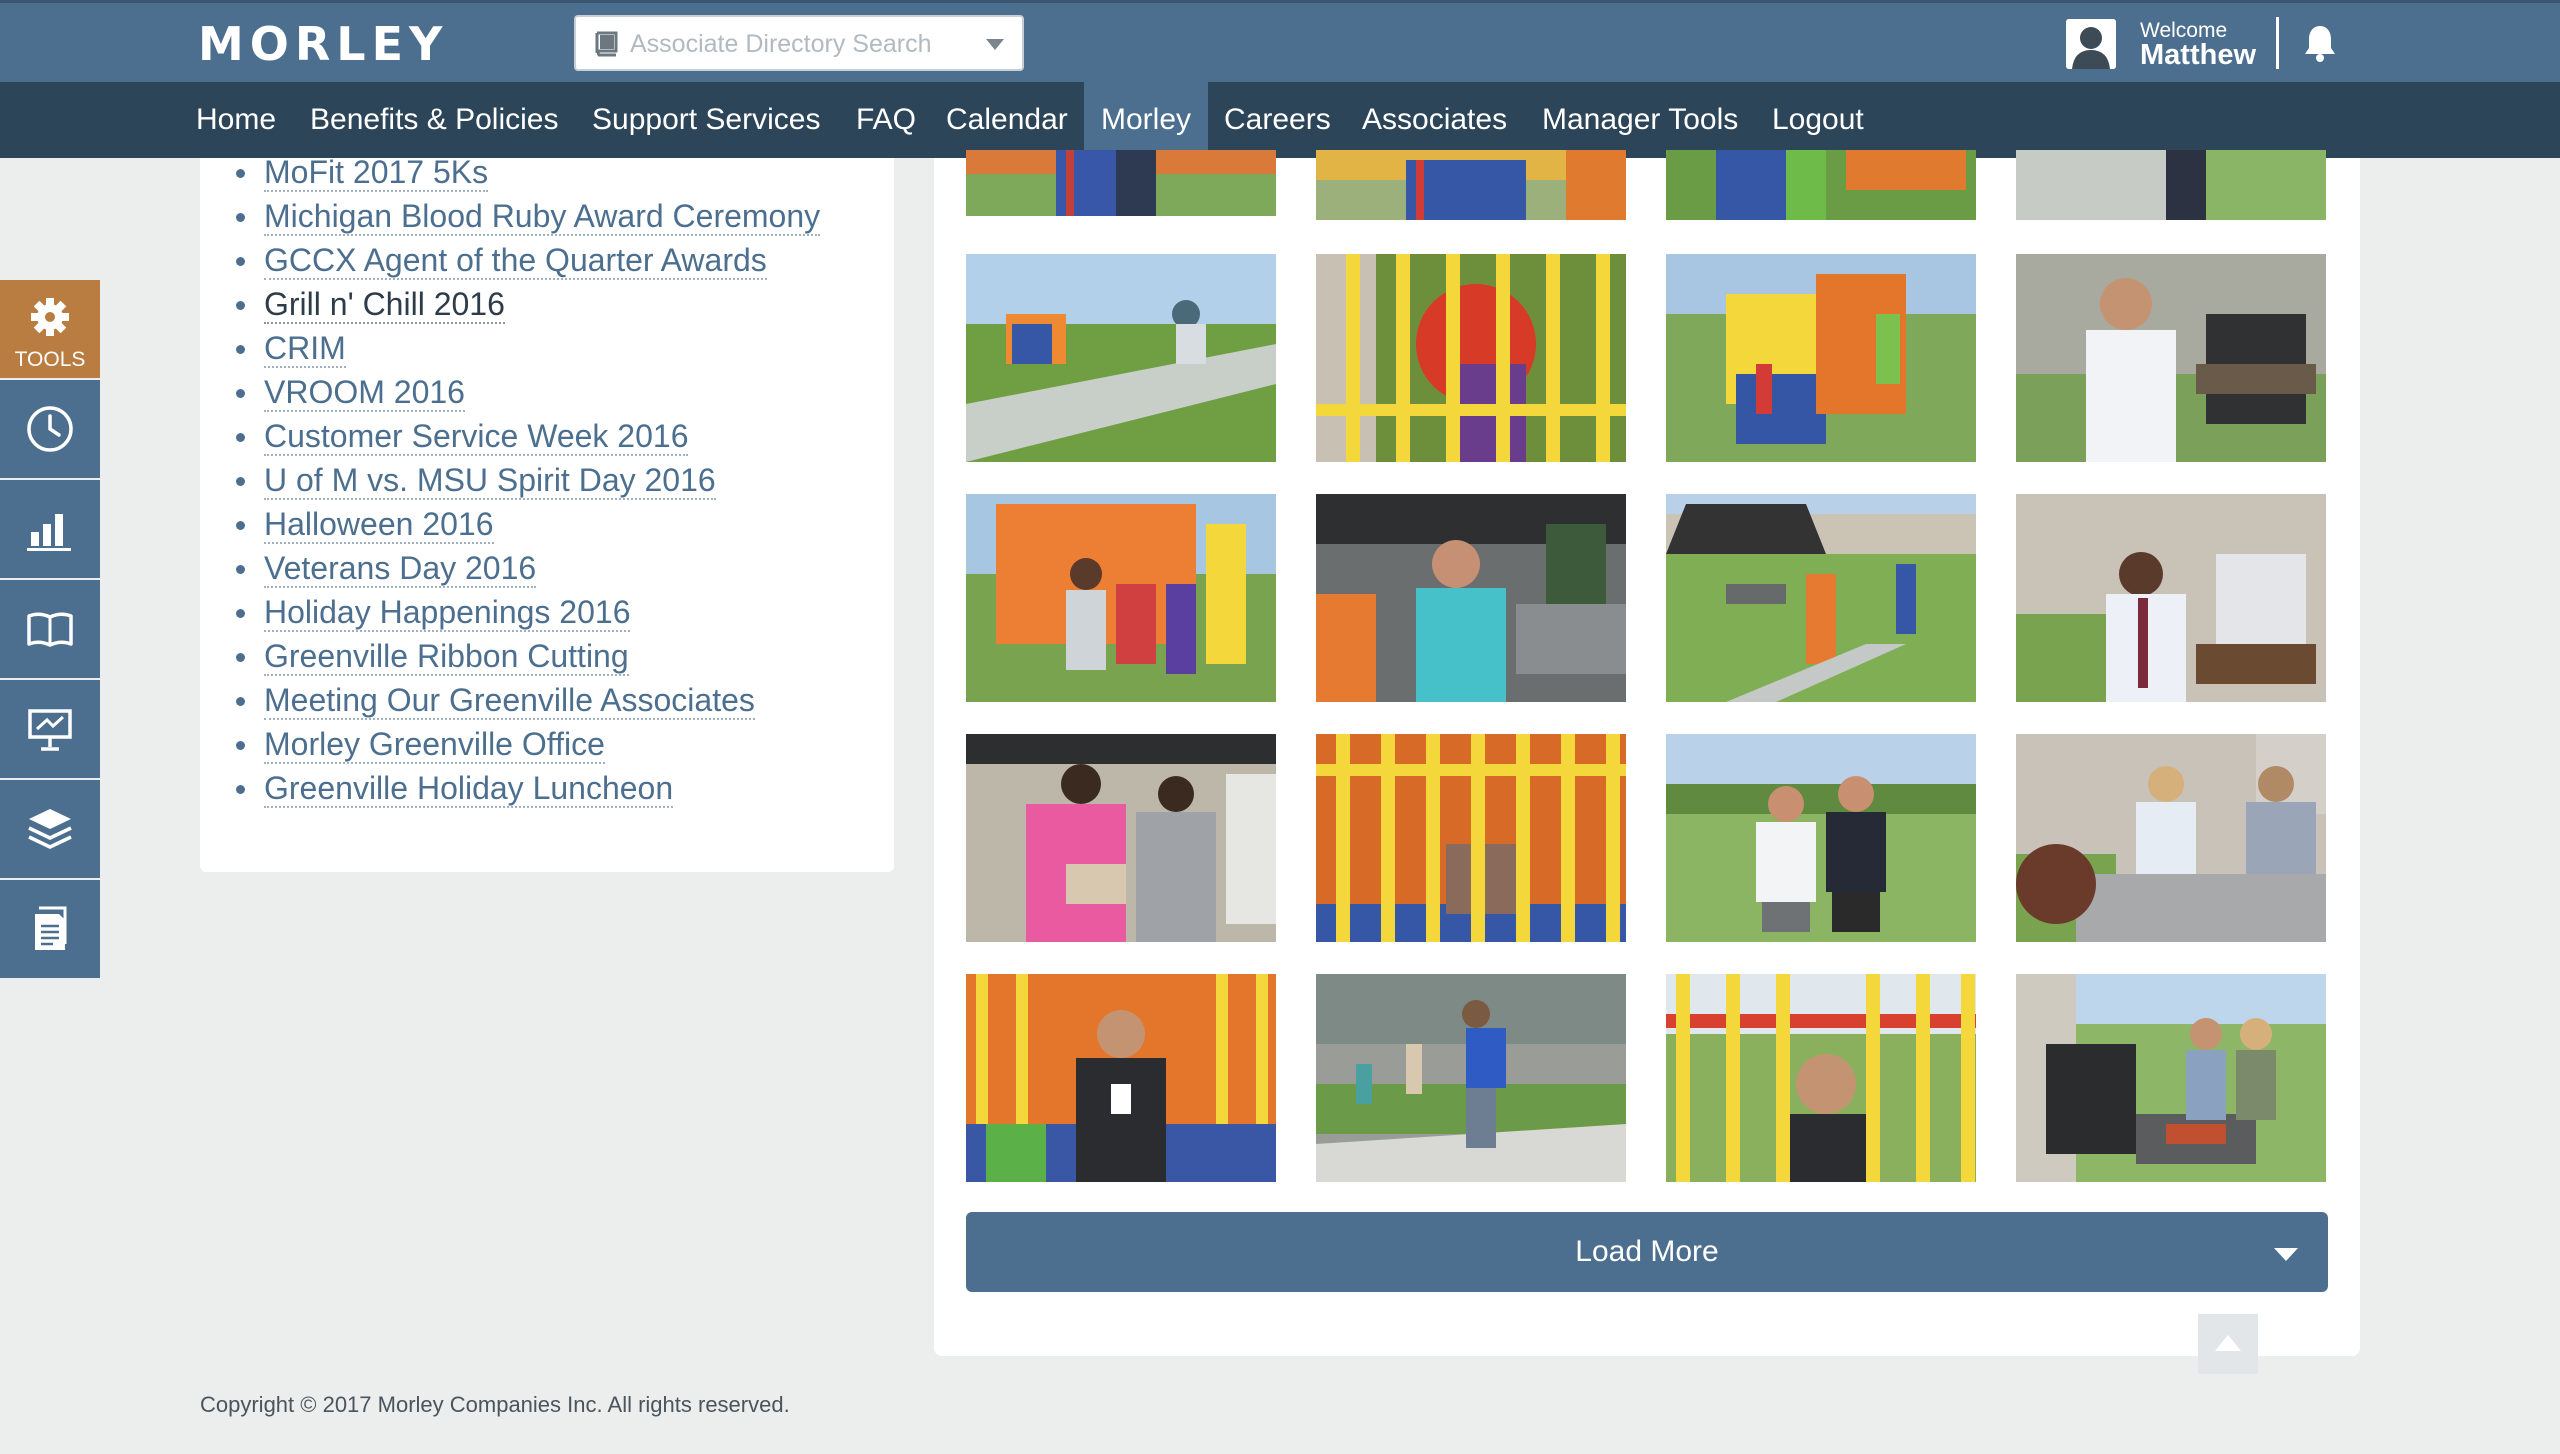 The height and width of the screenshot is (1454, 2560). Describe the element at coordinates (364, 393) in the screenshot. I see `event-link: VROOM 2016` at that location.